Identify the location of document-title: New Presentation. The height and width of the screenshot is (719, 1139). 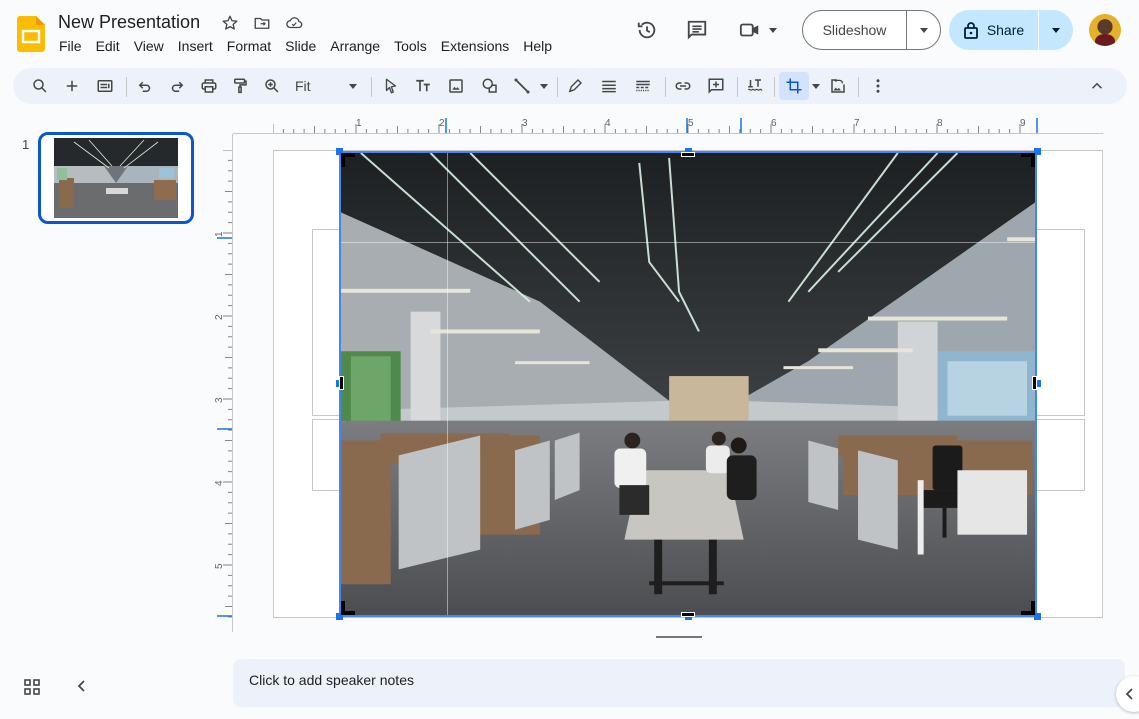
(129, 22).